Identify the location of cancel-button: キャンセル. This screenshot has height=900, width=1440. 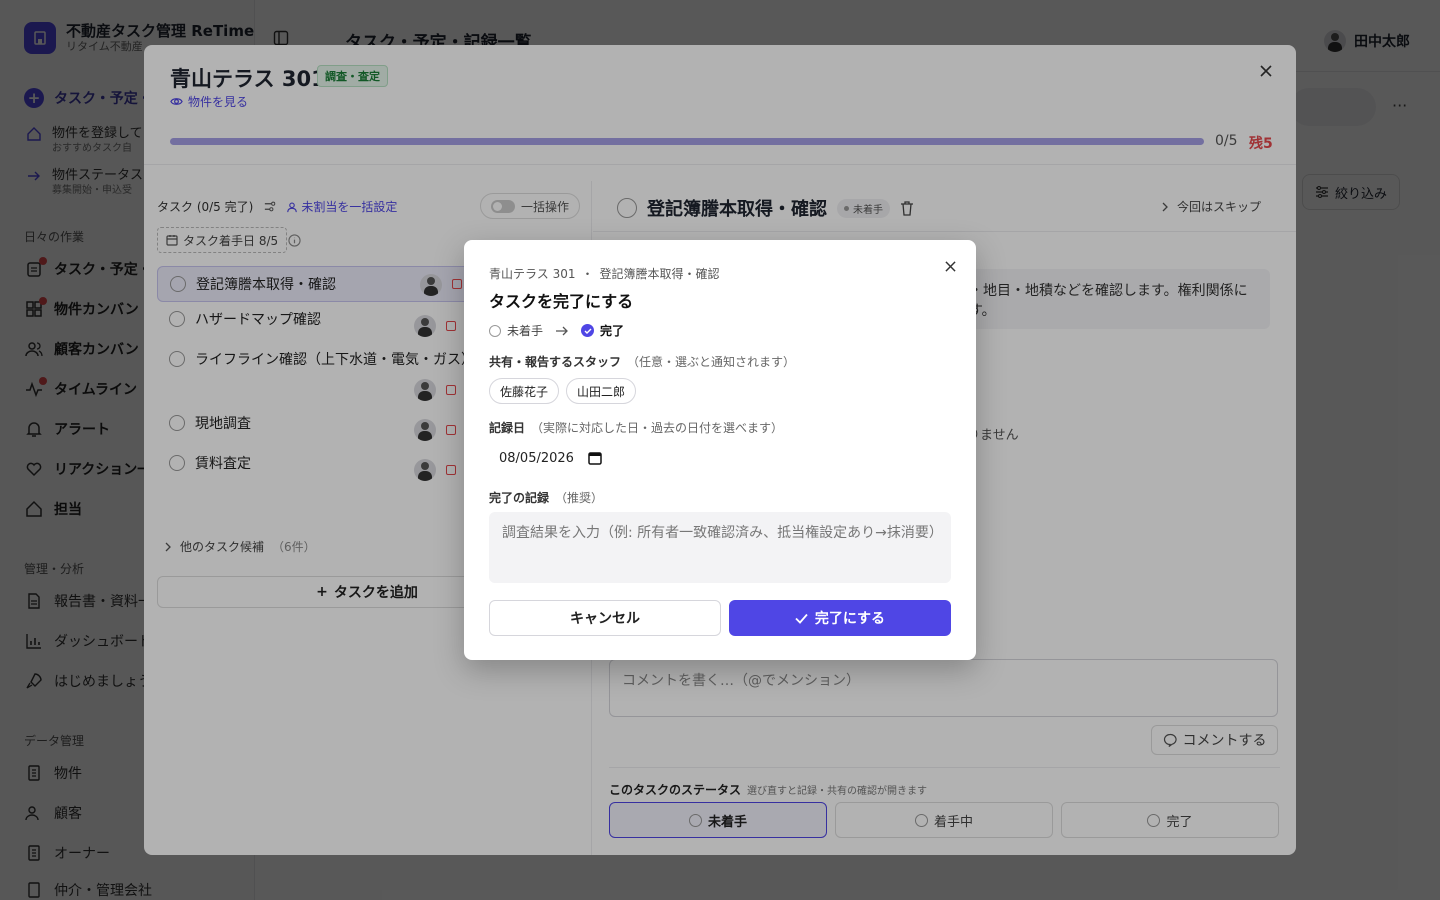
(605, 618).